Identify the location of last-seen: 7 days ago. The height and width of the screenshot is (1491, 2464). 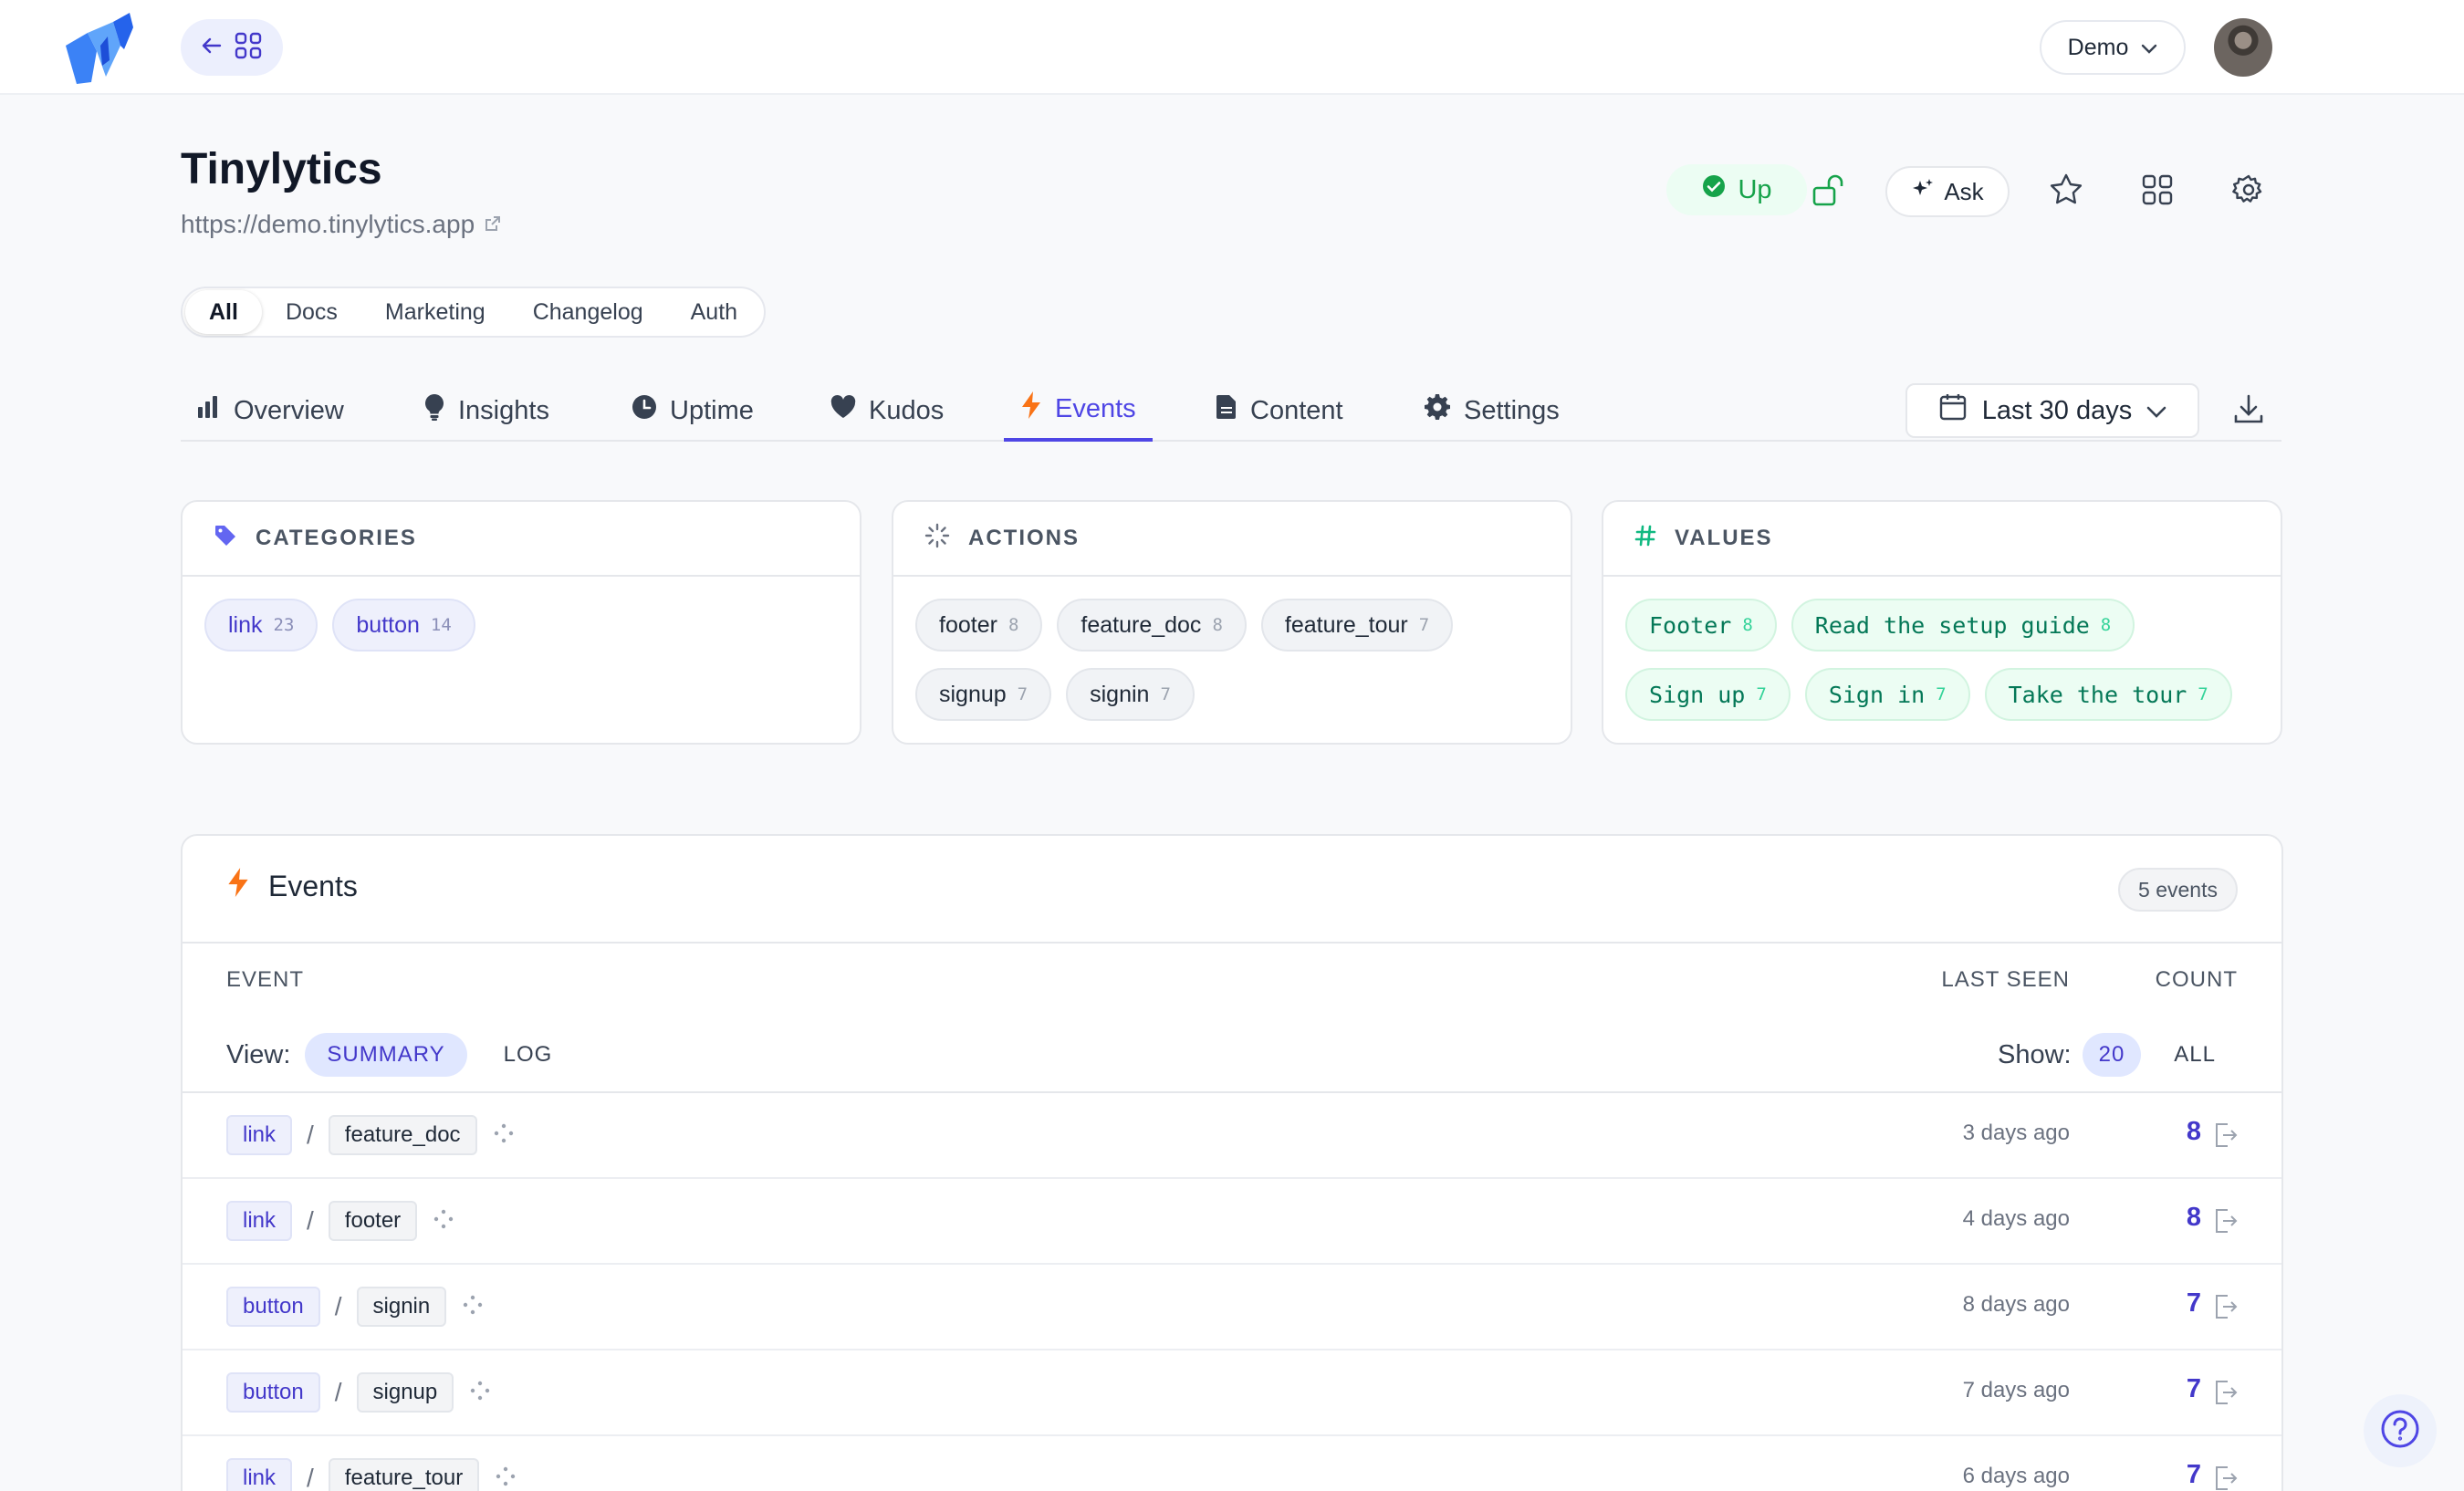
(2016, 1390).